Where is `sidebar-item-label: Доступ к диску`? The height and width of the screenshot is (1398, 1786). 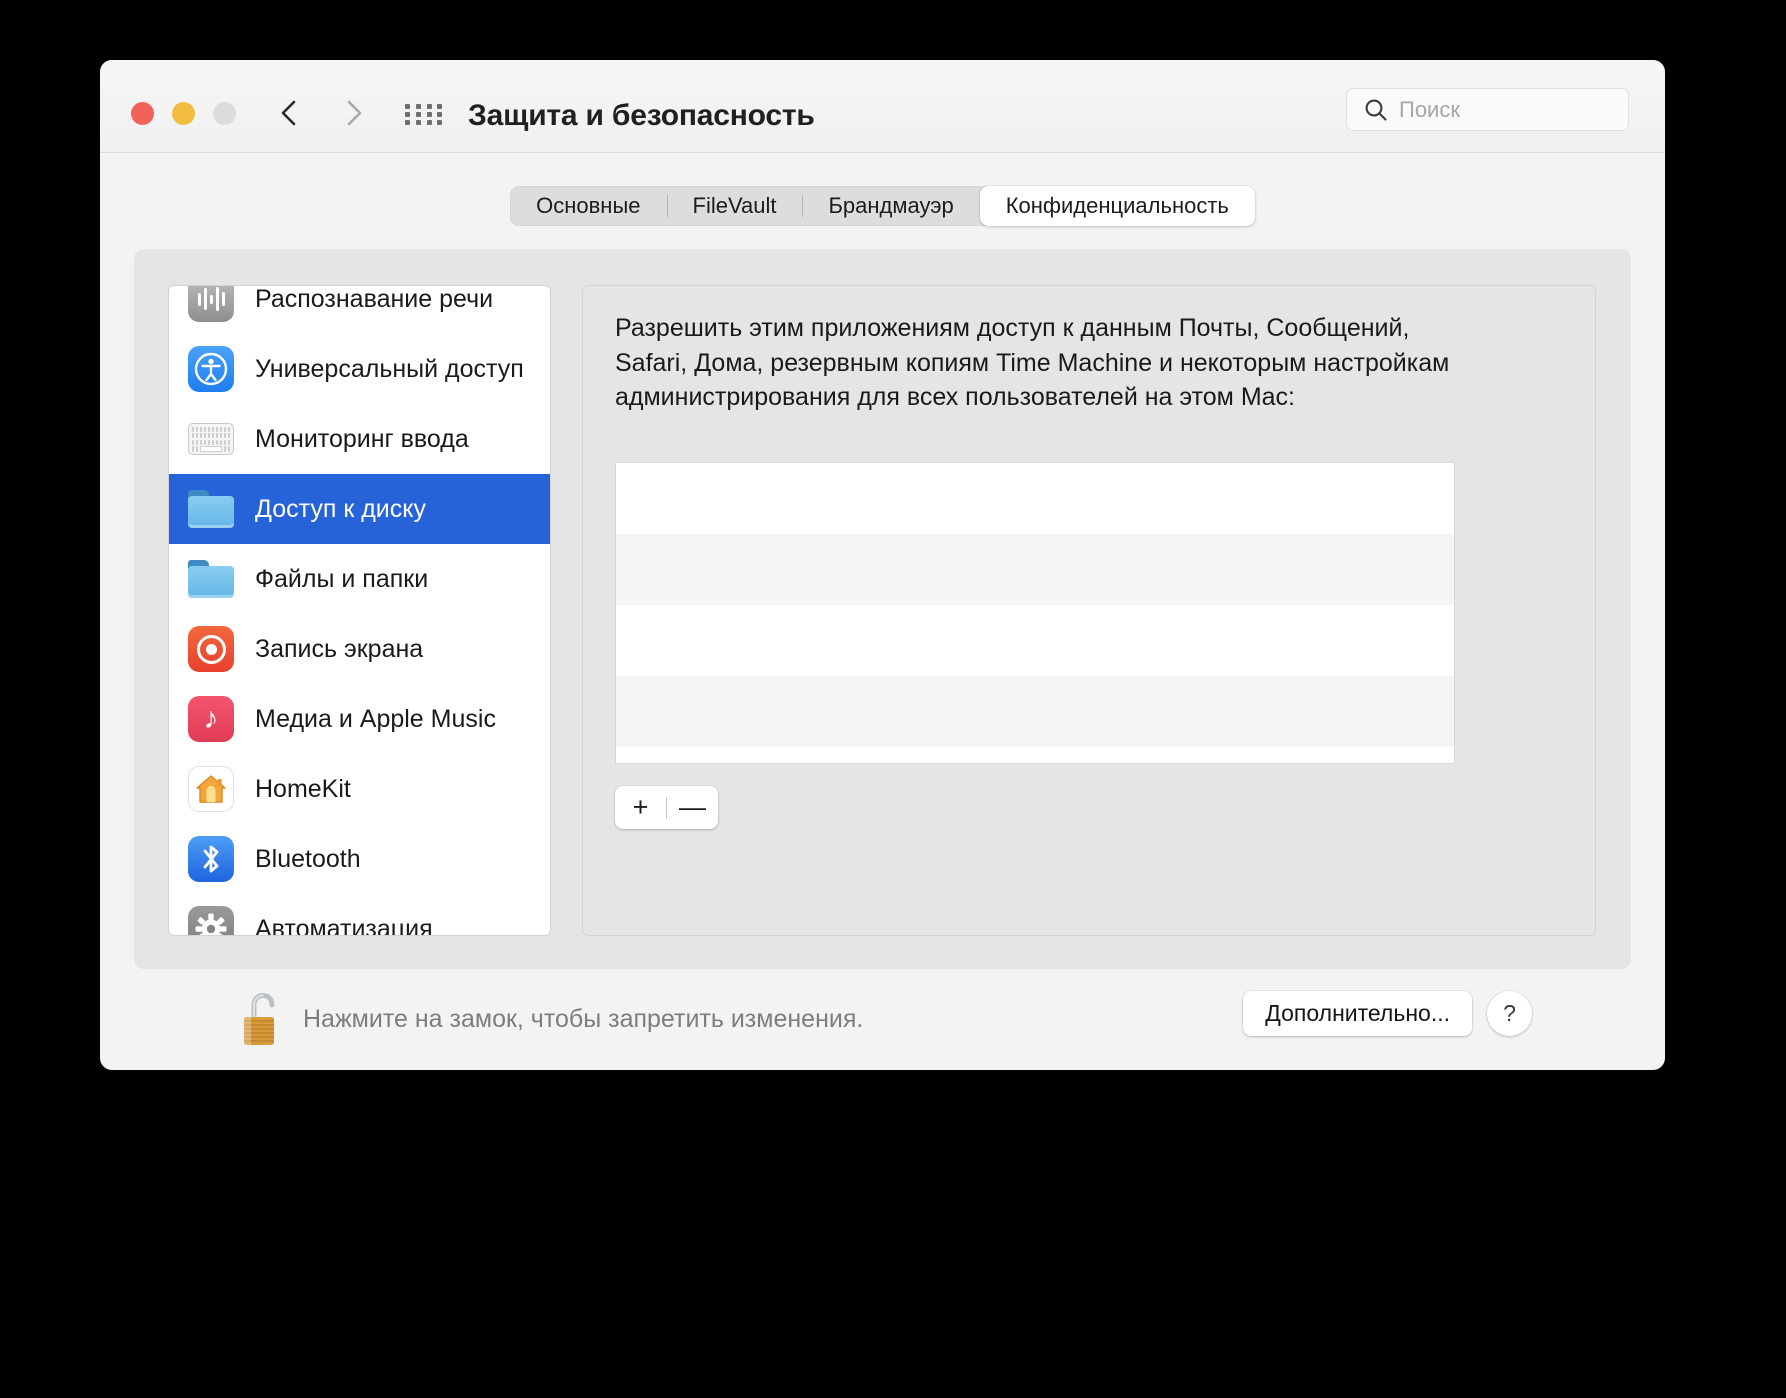 sidebar-item-label: Доступ к диску is located at coordinates (340, 508).